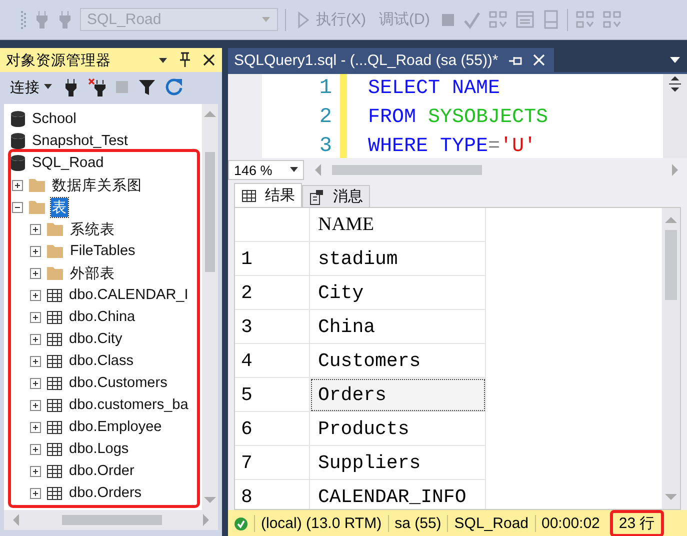 This screenshot has width=687, height=536. Describe the element at coordinates (459, 118) in the screenshot. I see `code-line: FROM SYSOBJECTS` at that location.